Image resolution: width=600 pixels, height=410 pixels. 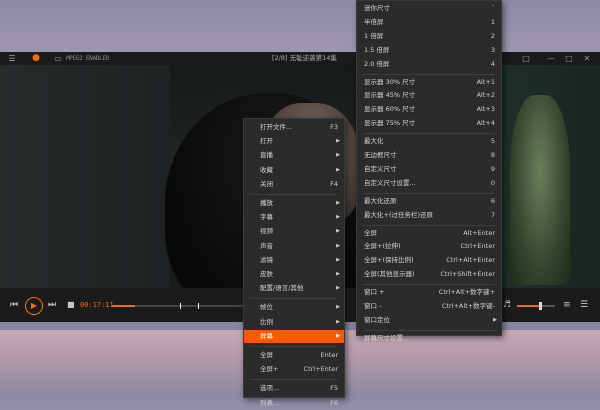 I want to click on screen-submenu-item-label: 自定义尺寸, so click(x=380, y=168).